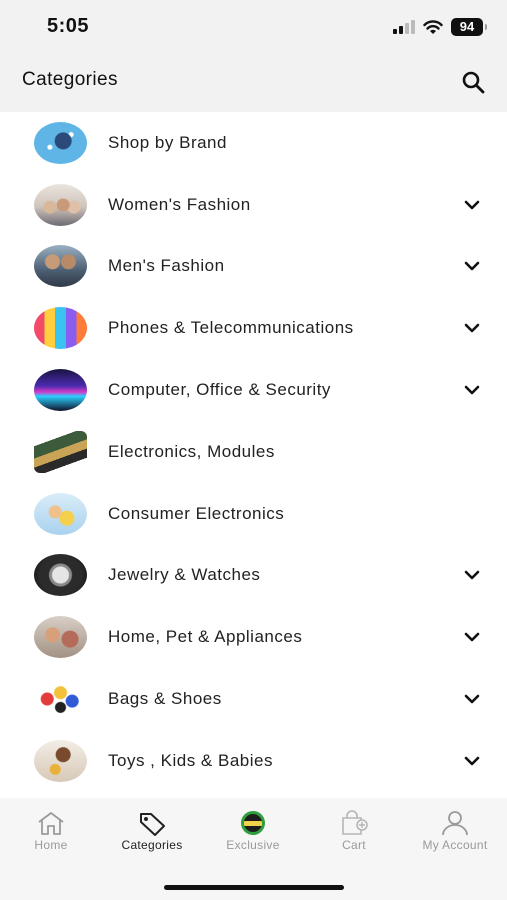 The width and height of the screenshot is (507, 900). What do you see at coordinates (253, 699) in the screenshot?
I see `category-row-bags-shoes: Bags & Shoes` at bounding box center [253, 699].